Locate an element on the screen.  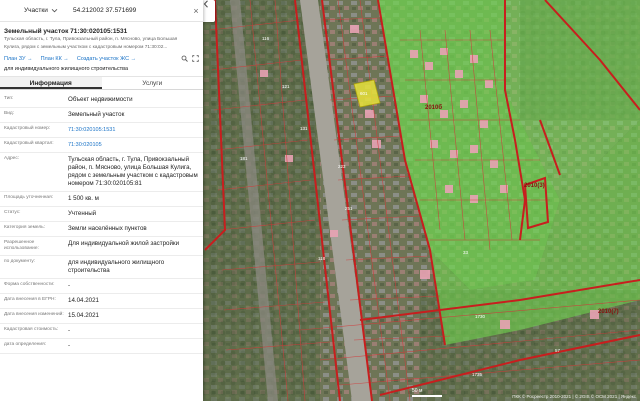
svg-text: 131 is located at coordinates (304, 128).